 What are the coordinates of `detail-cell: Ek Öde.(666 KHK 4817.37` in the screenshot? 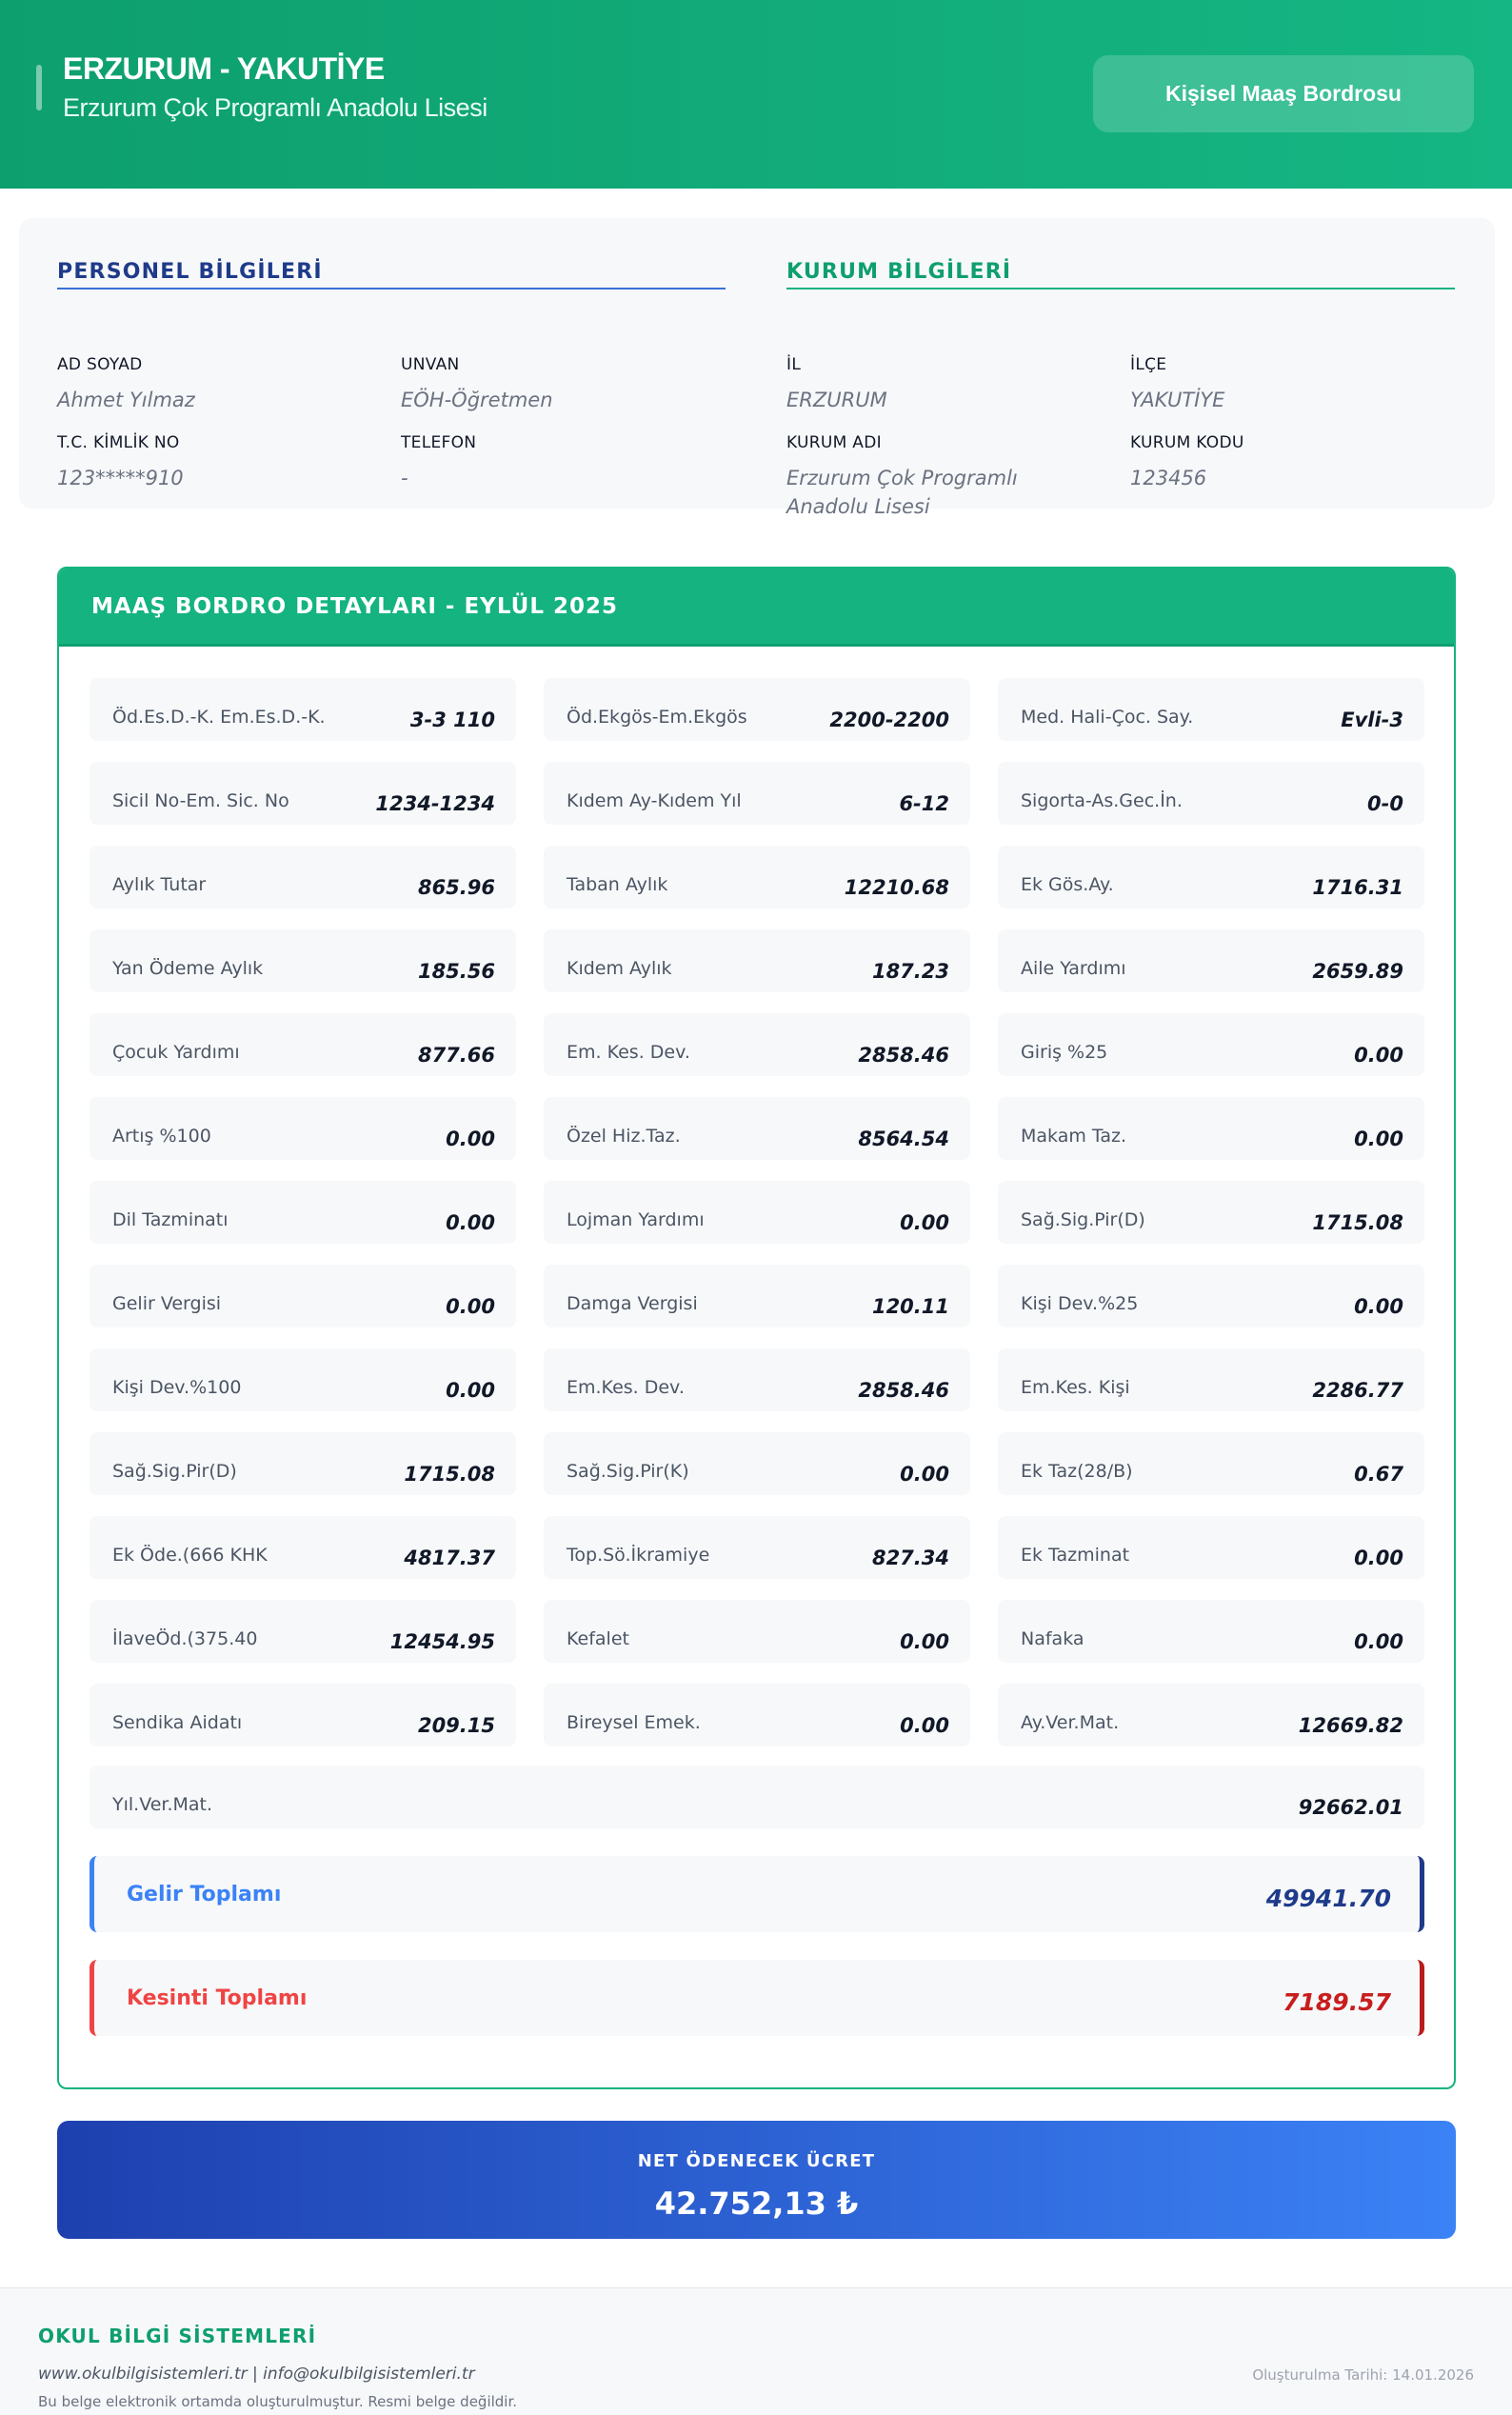 It's located at (303, 1547).